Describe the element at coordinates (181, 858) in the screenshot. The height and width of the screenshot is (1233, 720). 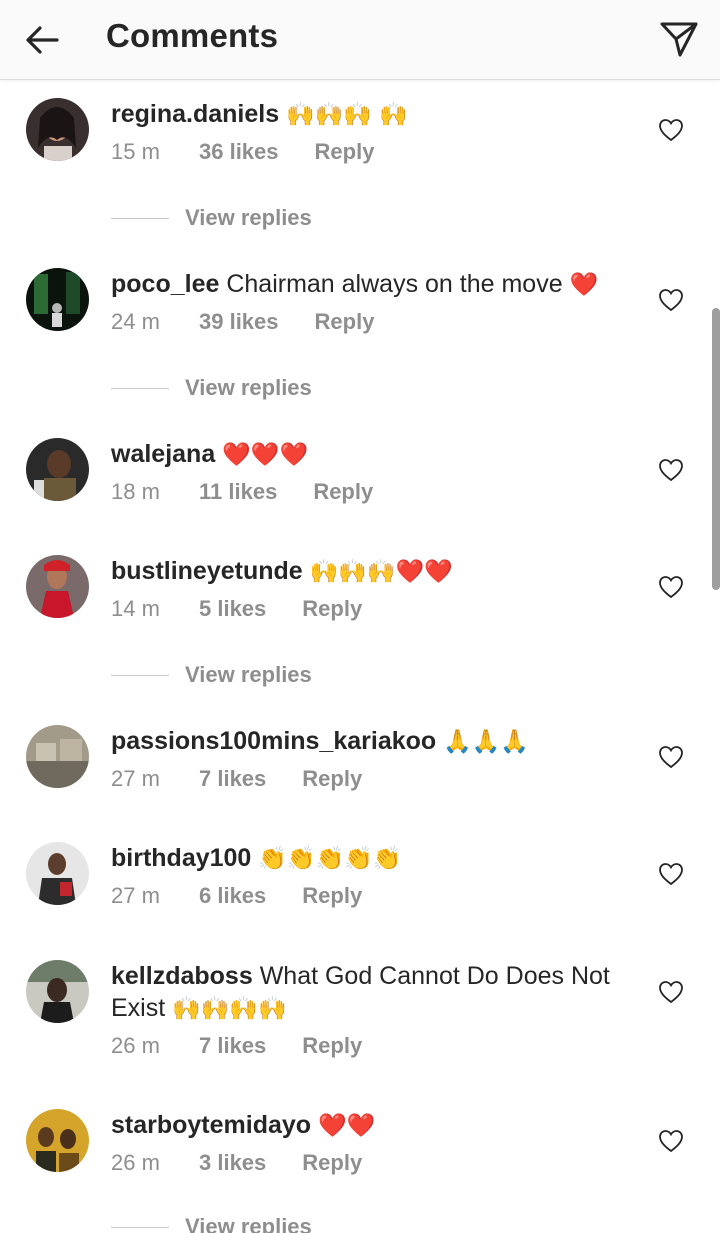
I see `comment-username: birthday100` at that location.